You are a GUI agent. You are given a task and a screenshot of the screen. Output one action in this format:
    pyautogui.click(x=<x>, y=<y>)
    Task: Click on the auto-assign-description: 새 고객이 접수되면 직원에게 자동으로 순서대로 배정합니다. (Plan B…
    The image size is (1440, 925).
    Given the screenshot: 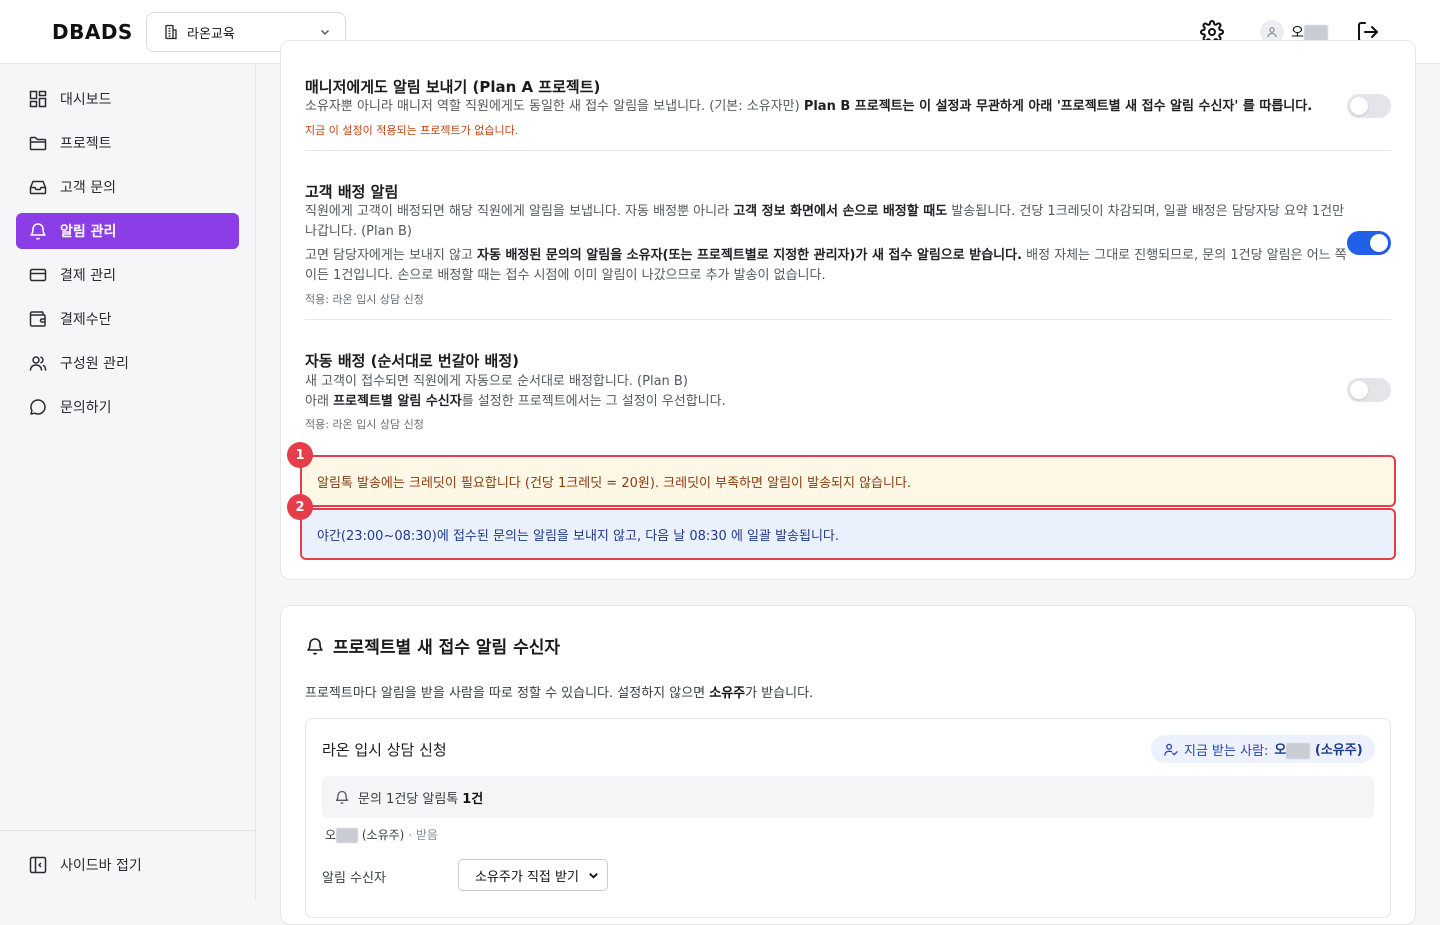 What is the action you would take?
    pyautogui.click(x=496, y=381)
    